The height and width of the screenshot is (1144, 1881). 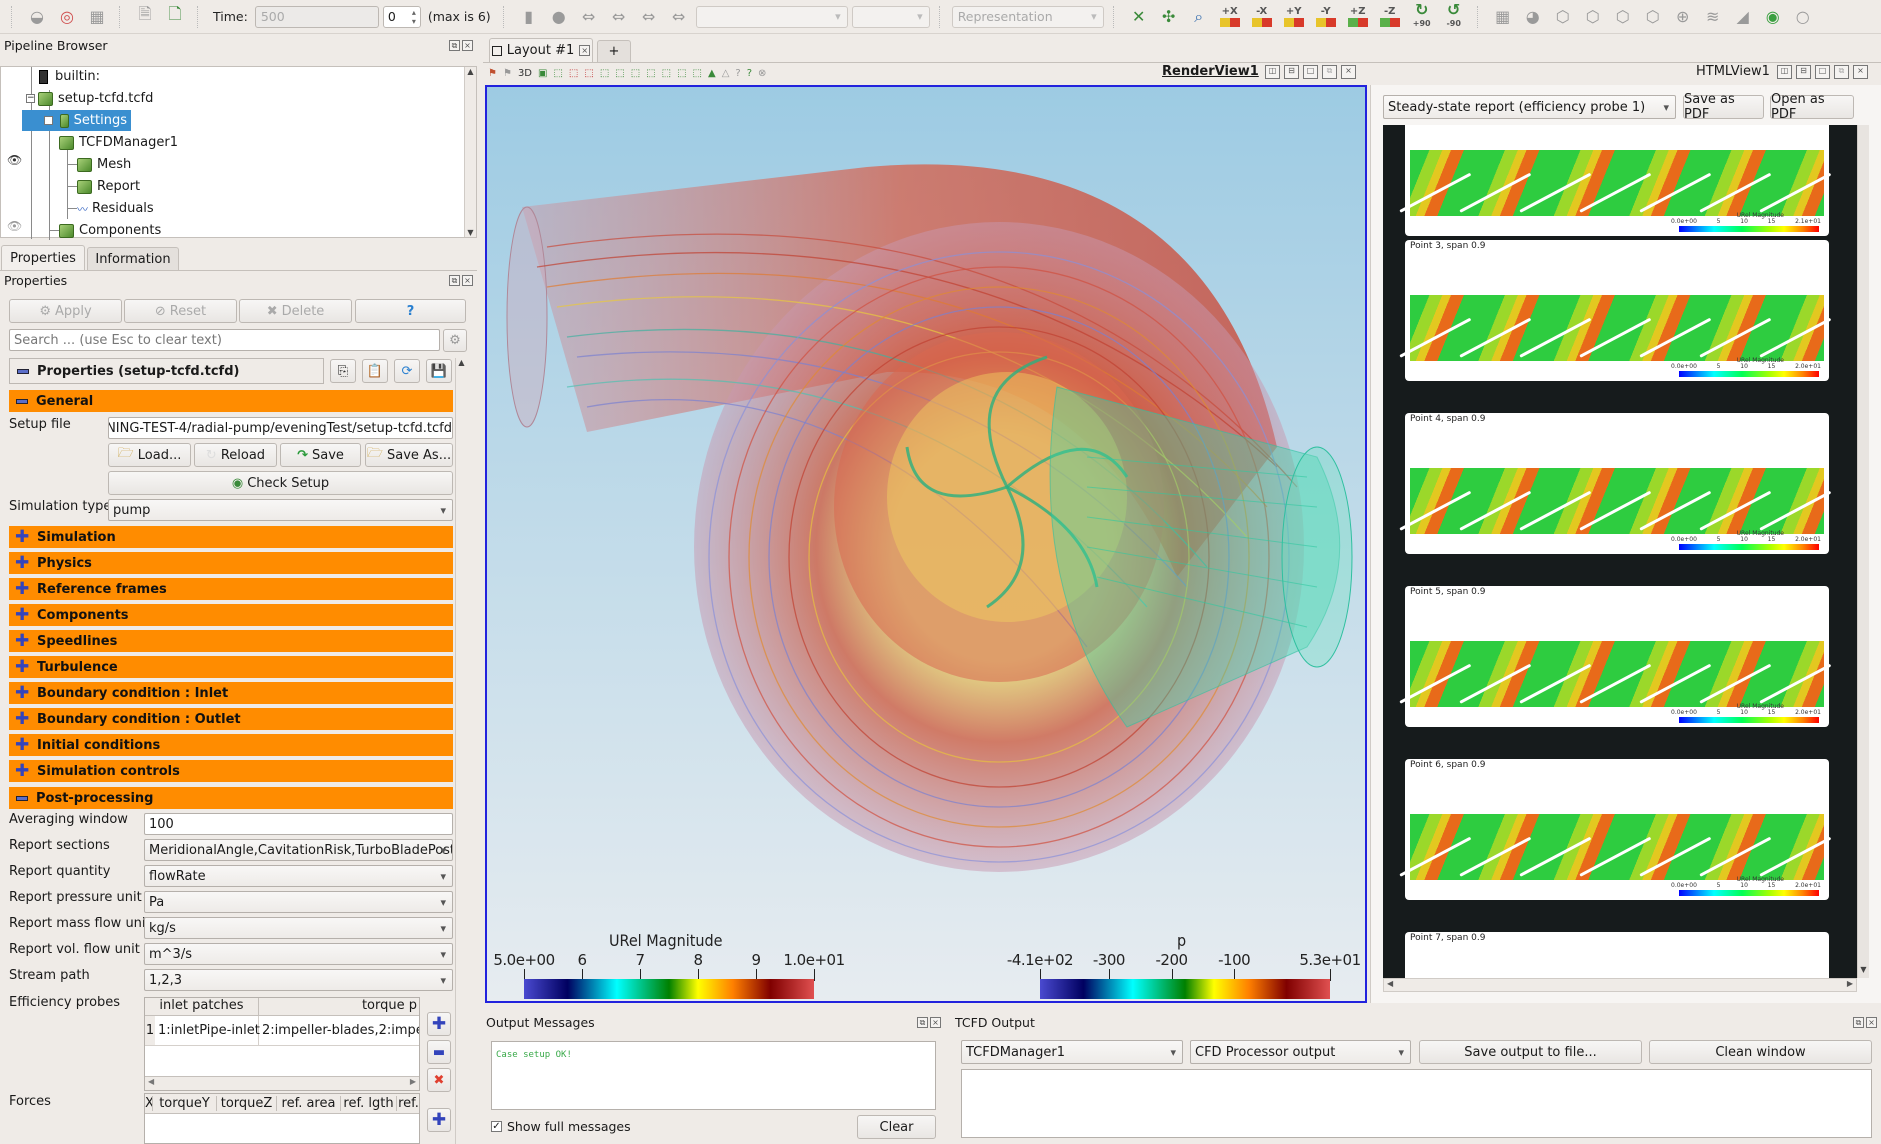 What do you see at coordinates (542, 73) in the screenshot?
I see `capture-icon: ▣` at bounding box center [542, 73].